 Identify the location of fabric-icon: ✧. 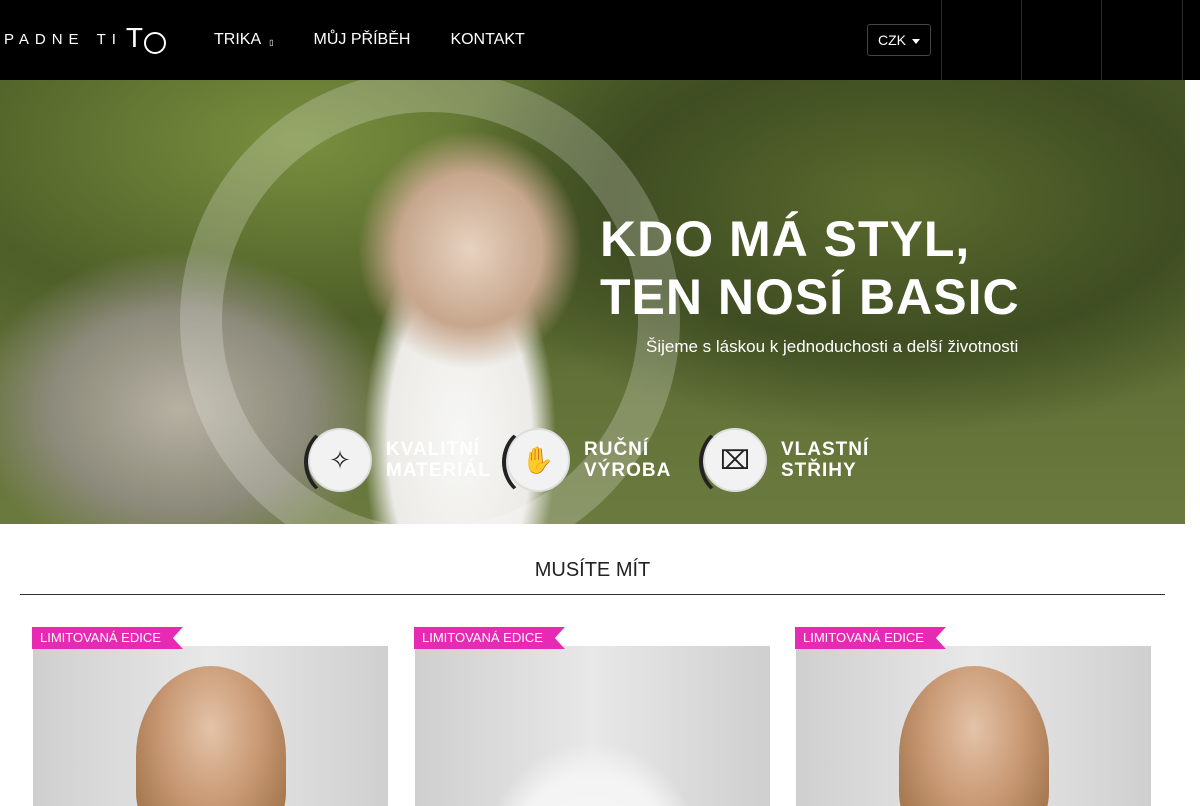
(338, 462).